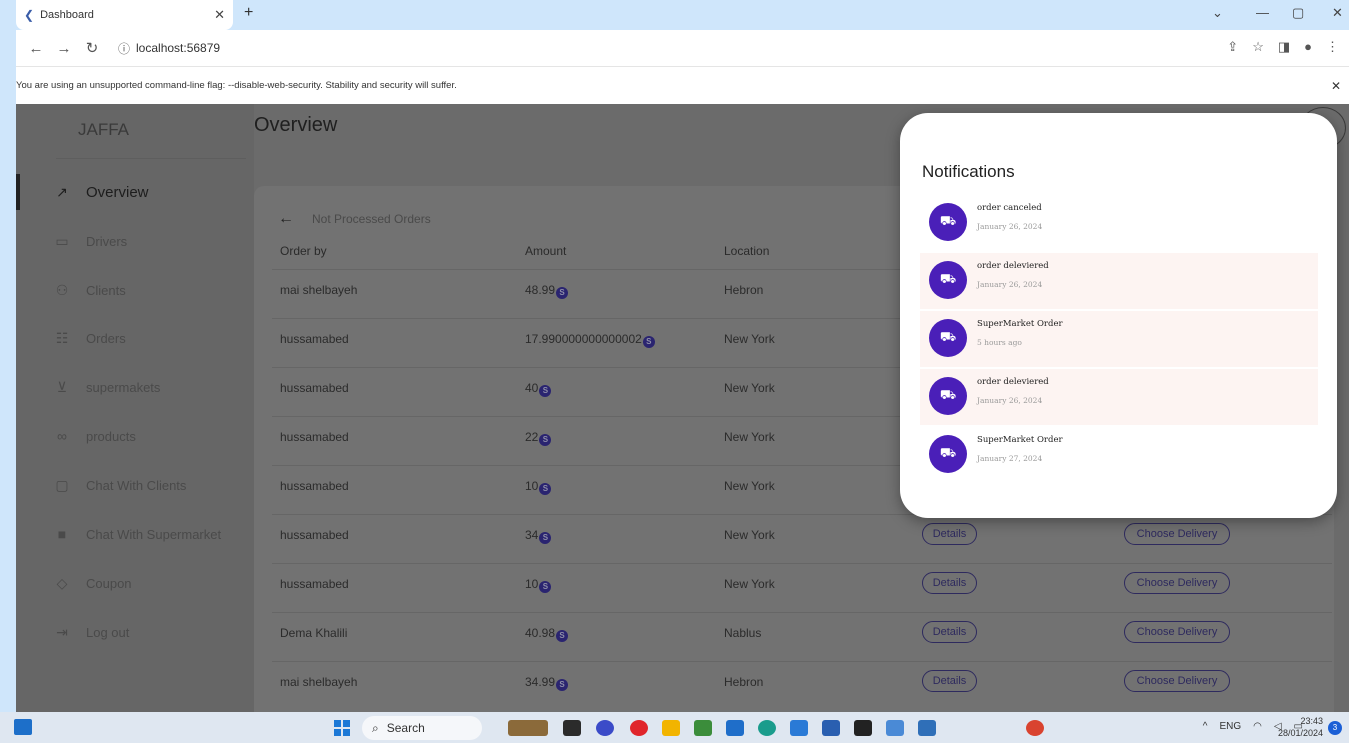  What do you see at coordinates (671, 728) in the screenshot?
I see `file-explorer-icon` at bounding box center [671, 728].